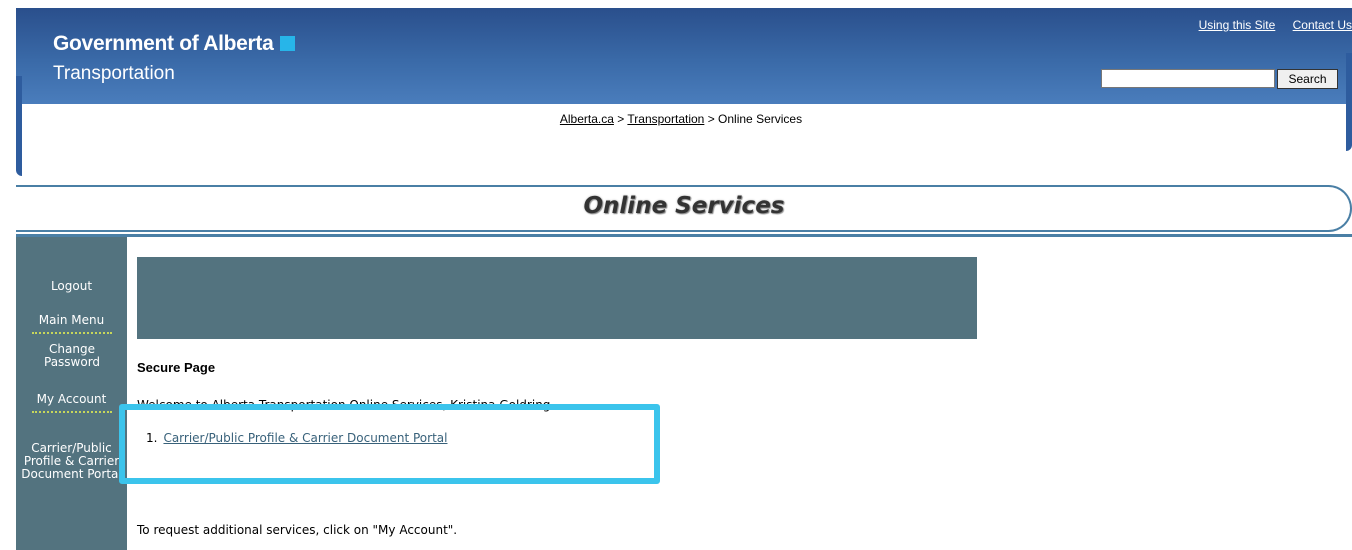 This screenshot has width=1352, height=550. Describe the element at coordinates (72, 356) in the screenshot. I see `sidebar-item-change-password: Change Password` at that location.